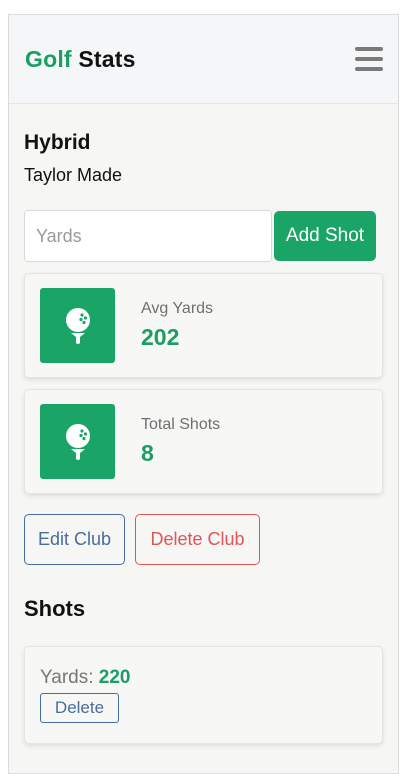 This screenshot has height=774, width=405. Describe the element at coordinates (181, 424) in the screenshot. I see `stat-label: Total Shots` at that location.